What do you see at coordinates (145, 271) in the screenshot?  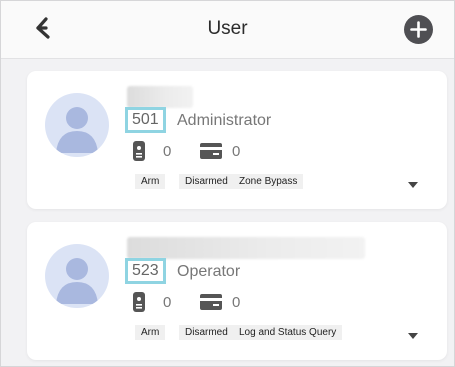 I see `user-id: 523` at bounding box center [145, 271].